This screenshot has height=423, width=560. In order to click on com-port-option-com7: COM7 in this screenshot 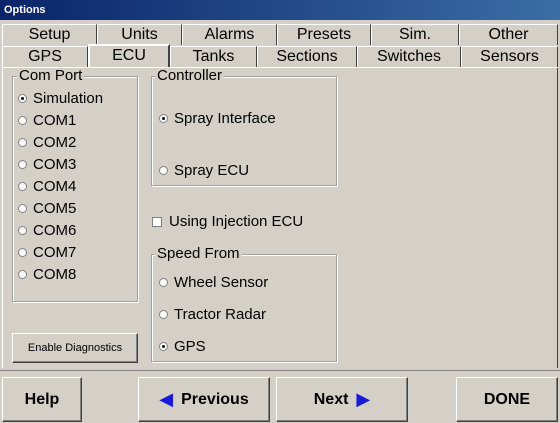, I will do `click(47, 252)`.